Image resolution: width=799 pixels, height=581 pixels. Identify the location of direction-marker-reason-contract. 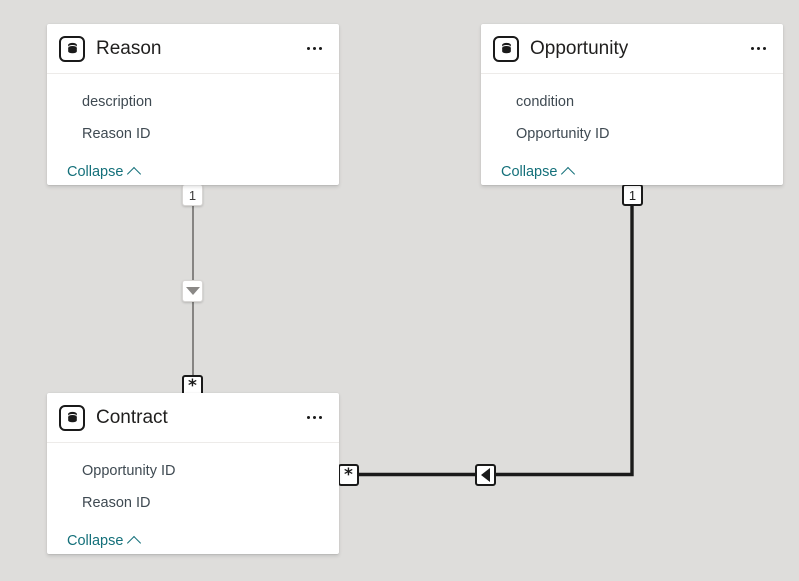
(192, 291).